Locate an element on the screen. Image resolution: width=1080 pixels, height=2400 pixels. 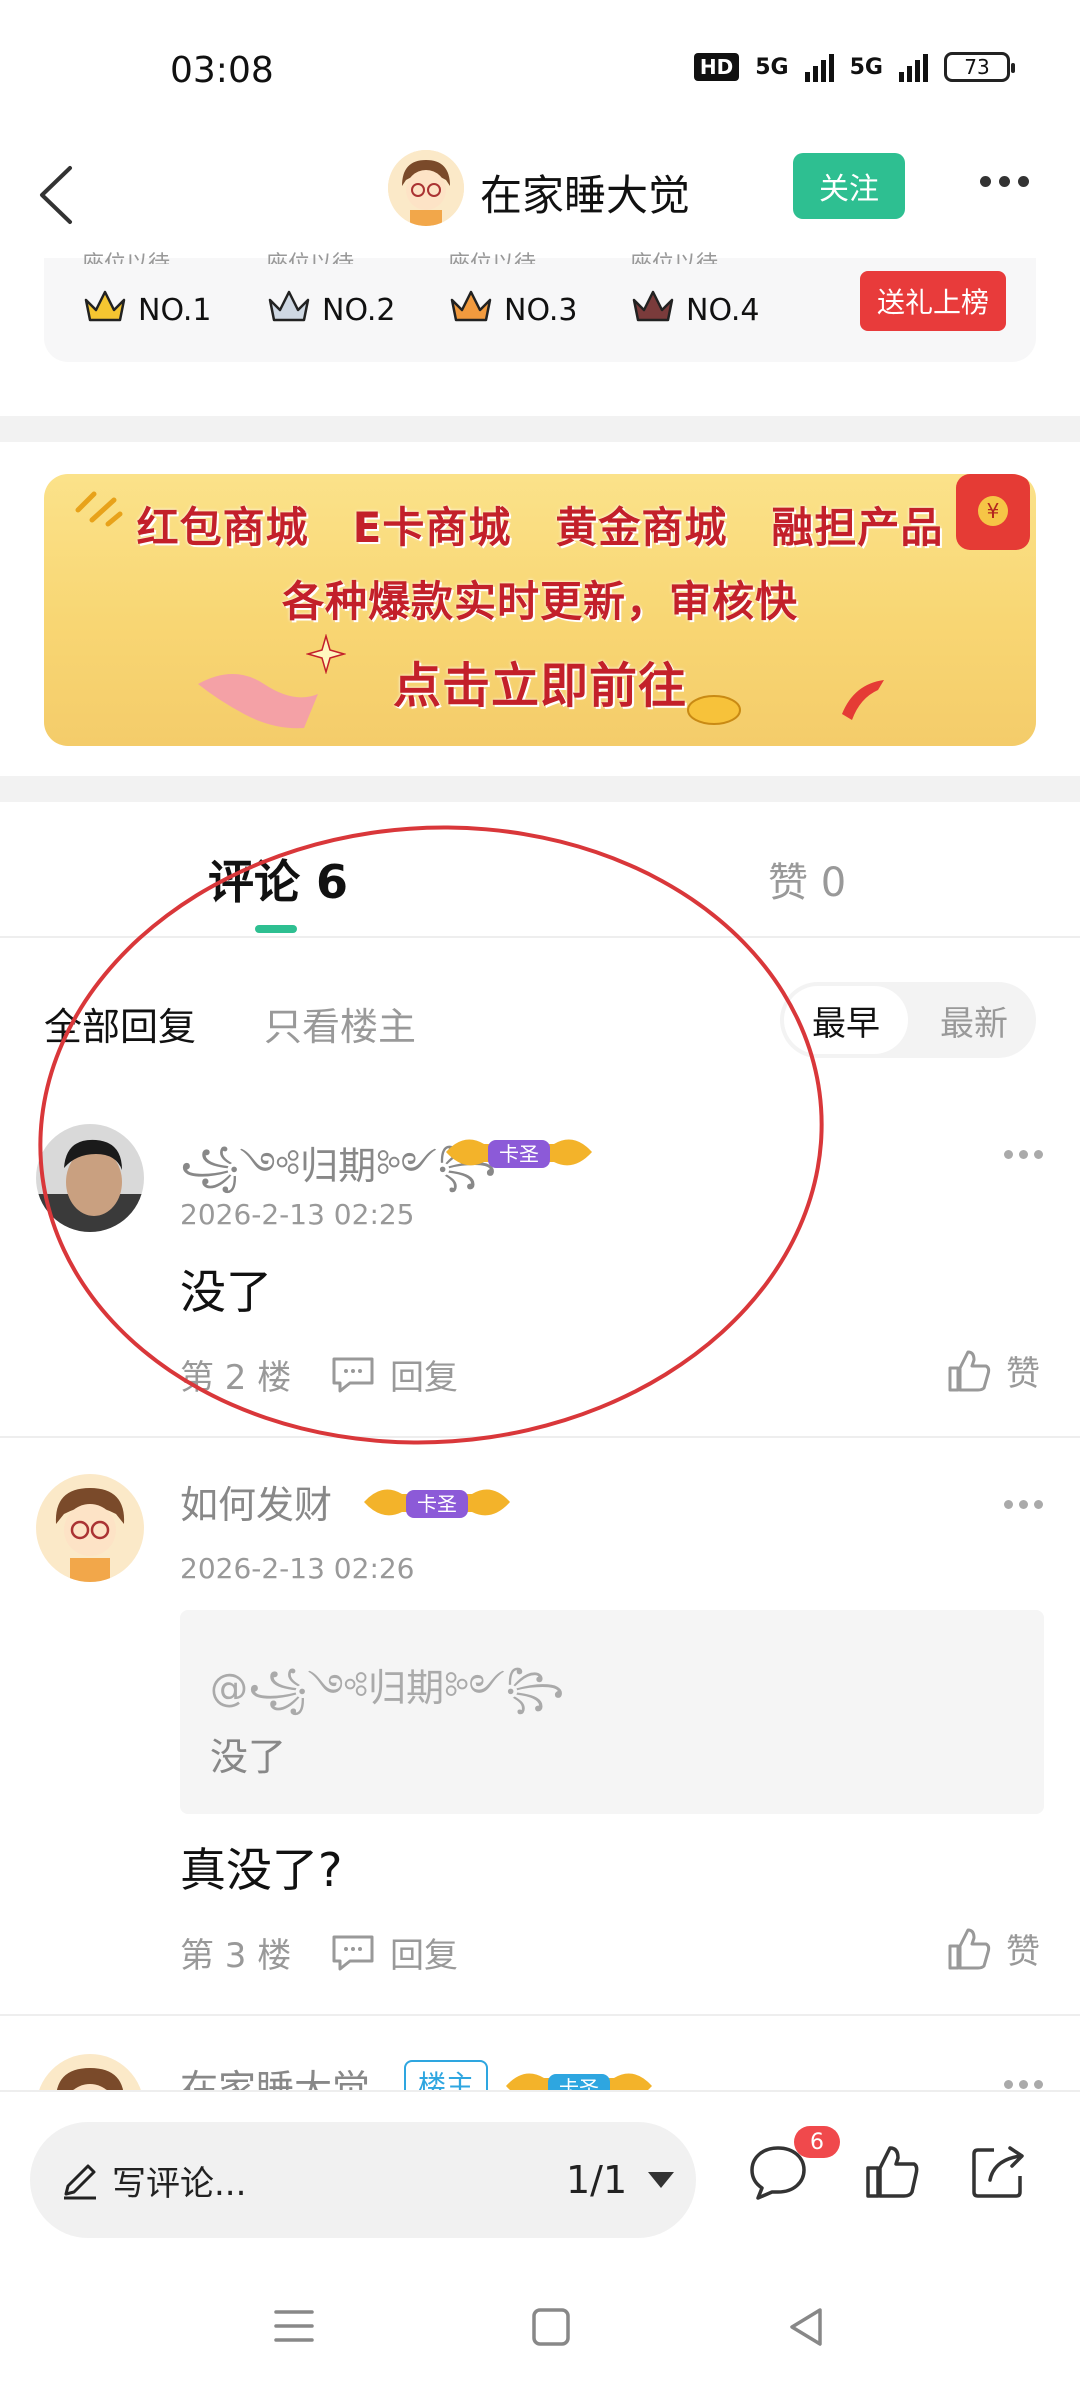
rank-item-1: NO.1 is located at coordinates (146, 310).